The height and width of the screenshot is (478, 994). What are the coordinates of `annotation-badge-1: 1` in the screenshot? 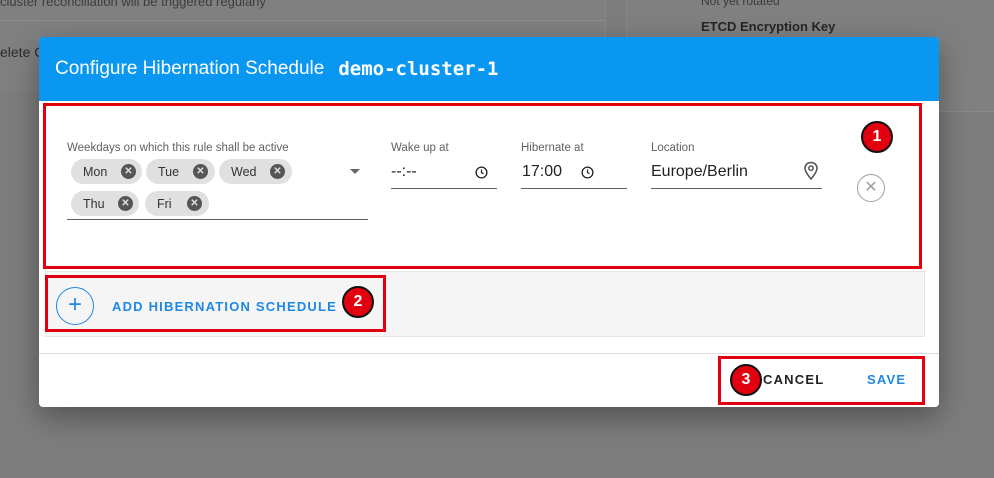 It's located at (877, 137).